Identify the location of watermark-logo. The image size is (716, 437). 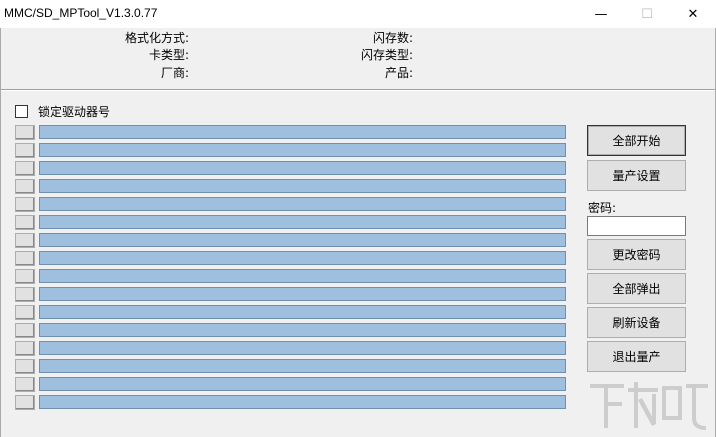
(649, 406).